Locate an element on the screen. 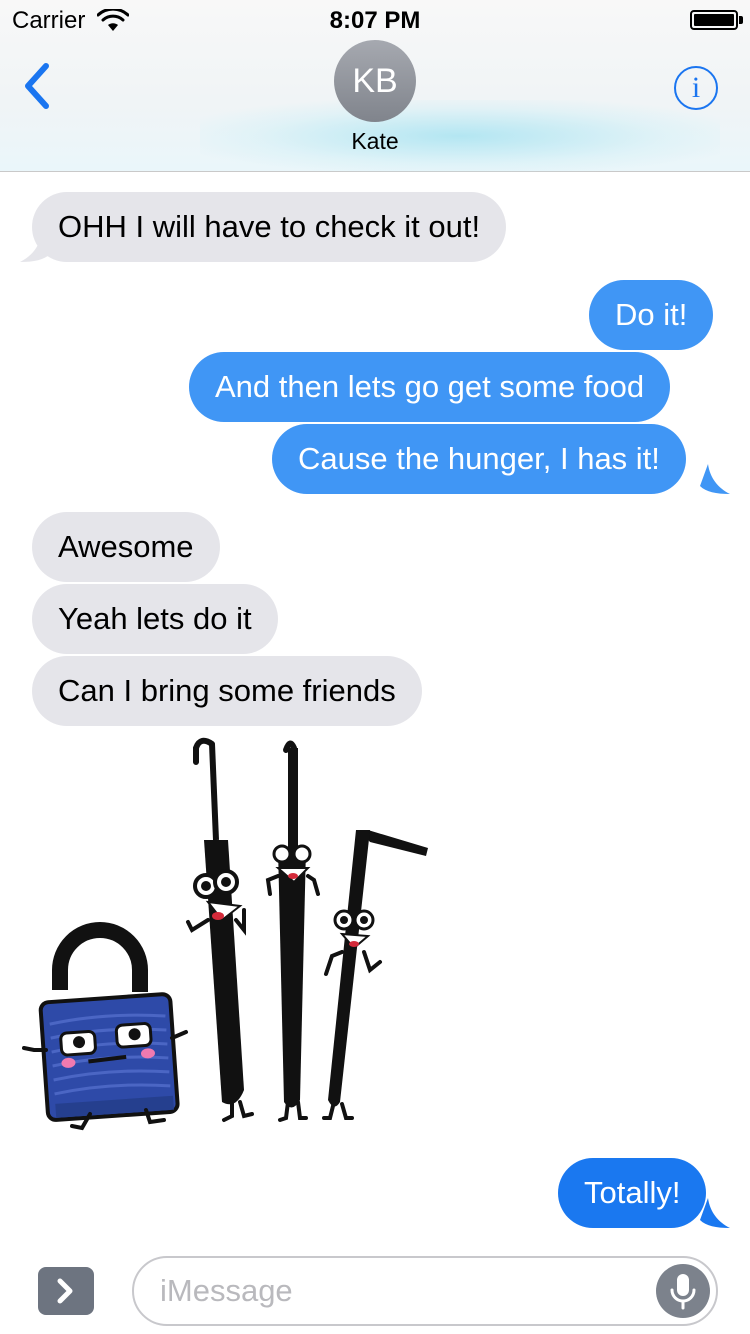 The height and width of the screenshot is (1334, 750). status-time: 8:07 PM is located at coordinates (375, 20).